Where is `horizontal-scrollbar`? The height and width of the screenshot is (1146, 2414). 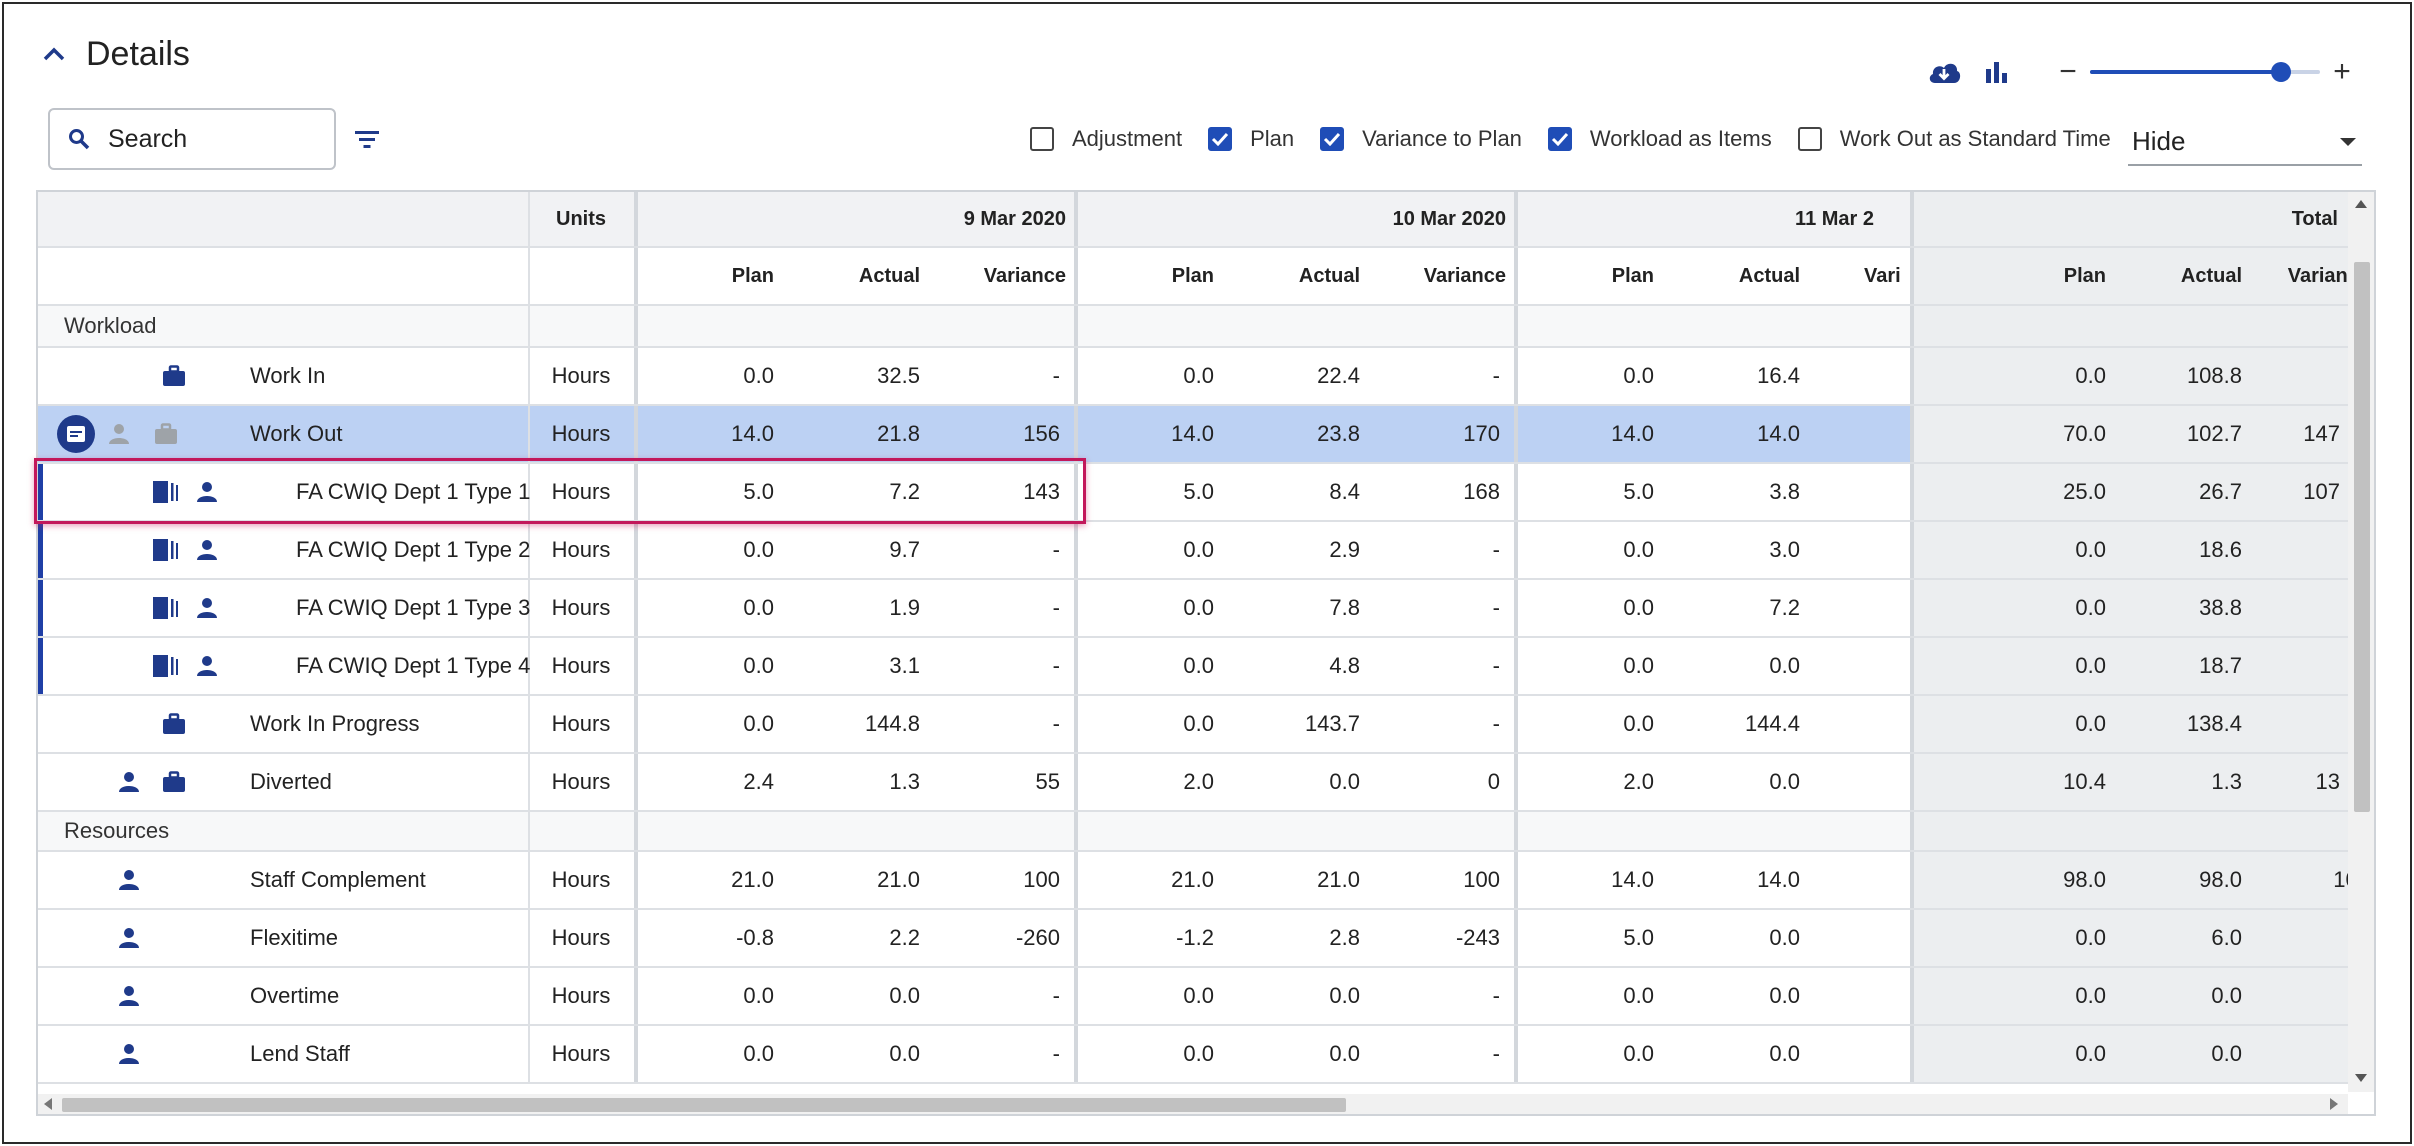 horizontal-scrollbar is located at coordinates (1193, 1104).